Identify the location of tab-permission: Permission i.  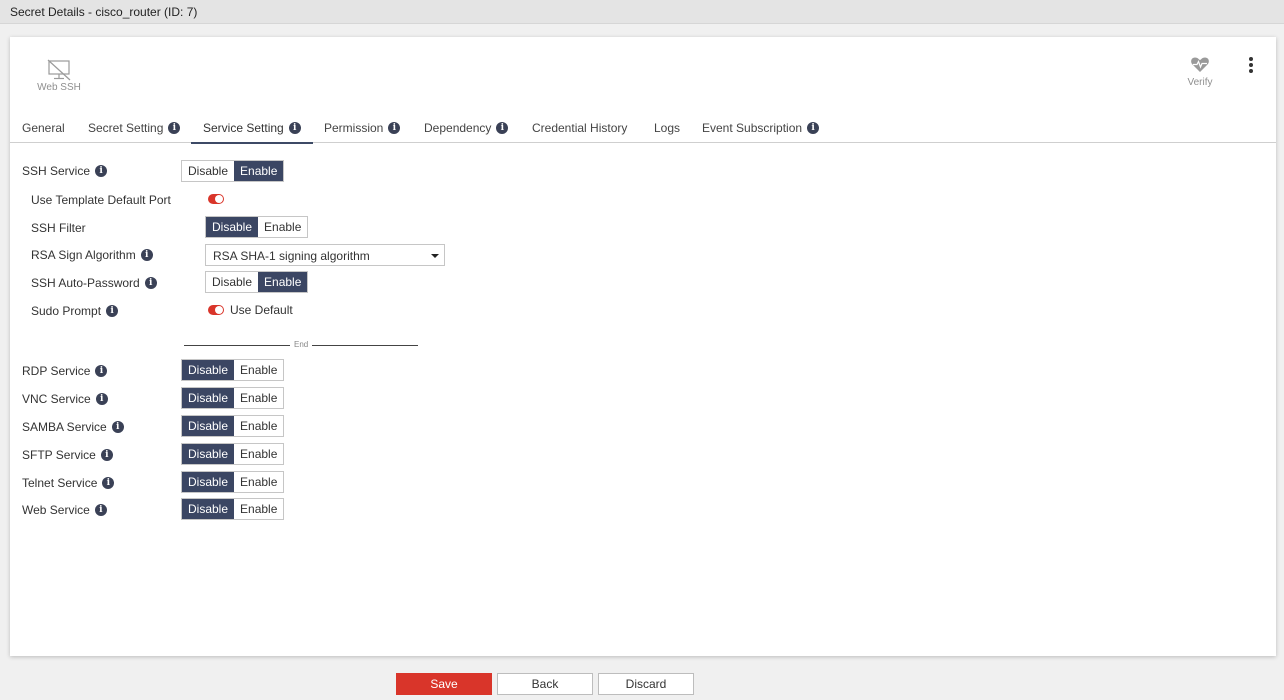
(362, 132).